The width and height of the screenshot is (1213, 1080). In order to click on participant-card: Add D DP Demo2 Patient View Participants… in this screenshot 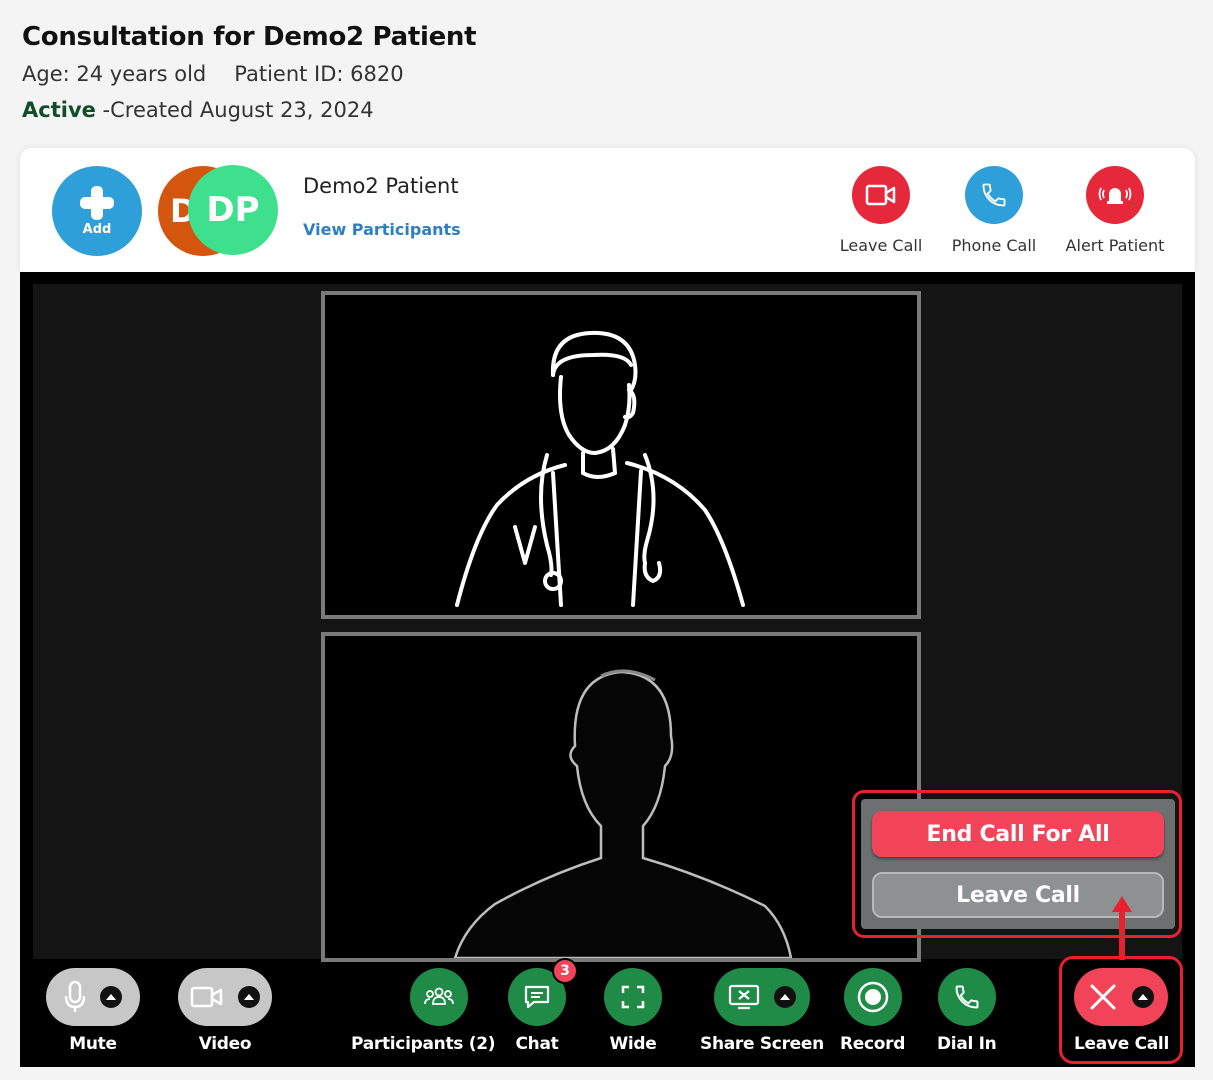, I will do `click(607, 210)`.